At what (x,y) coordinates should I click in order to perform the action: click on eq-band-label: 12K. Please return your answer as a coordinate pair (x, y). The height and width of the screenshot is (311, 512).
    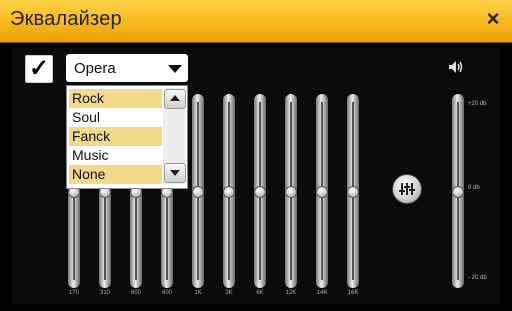
    Looking at the image, I should click on (291, 293).